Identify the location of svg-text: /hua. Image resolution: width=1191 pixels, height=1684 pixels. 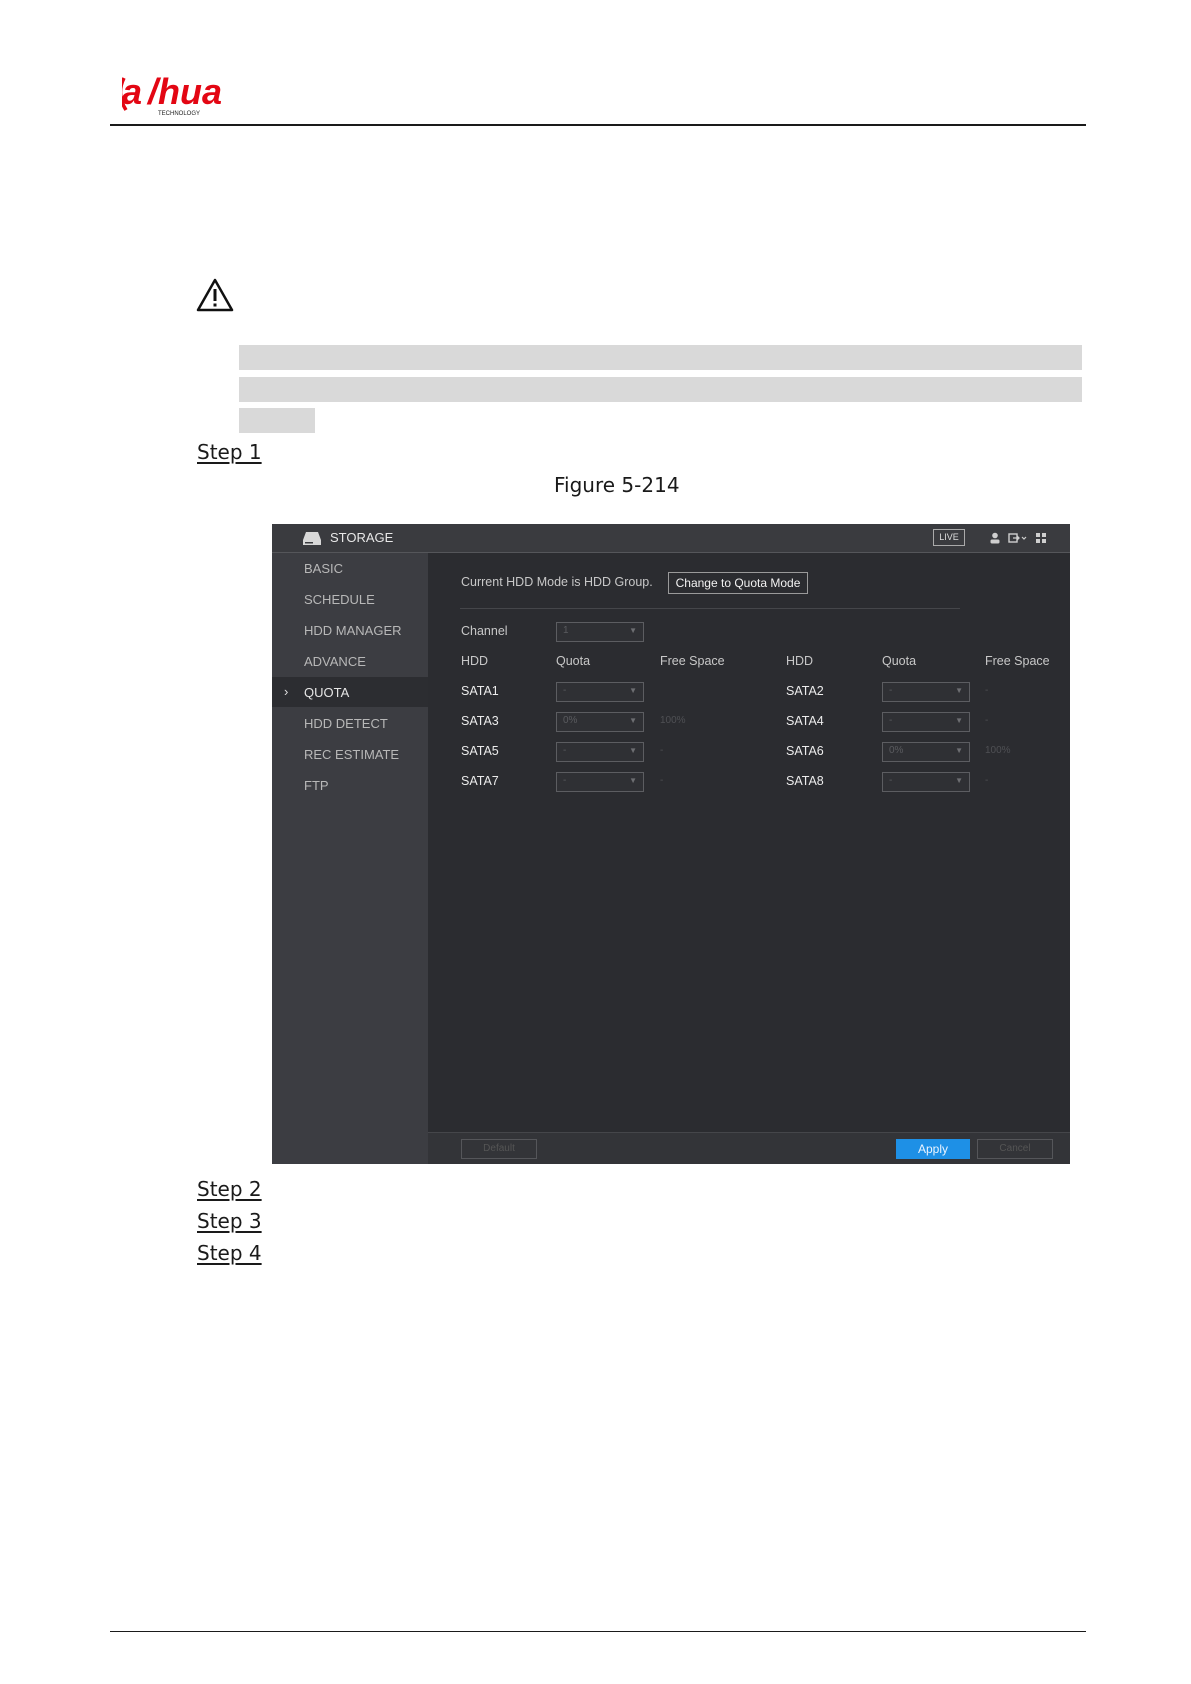
(184, 92).